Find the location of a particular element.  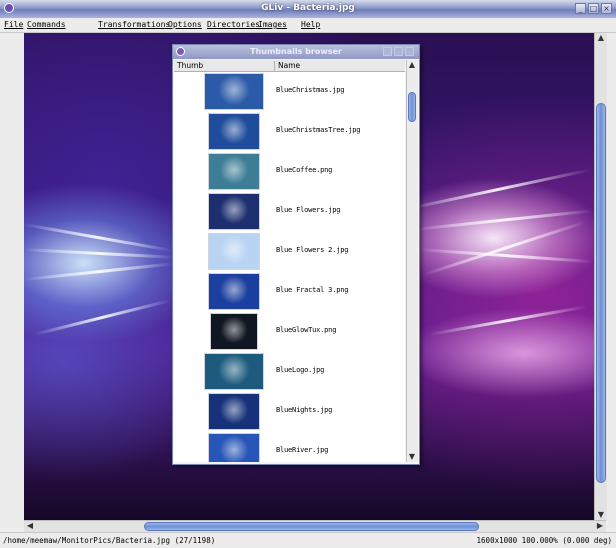

window-title: GLiv - Bacteria.jpg is located at coordinates (308, 8).